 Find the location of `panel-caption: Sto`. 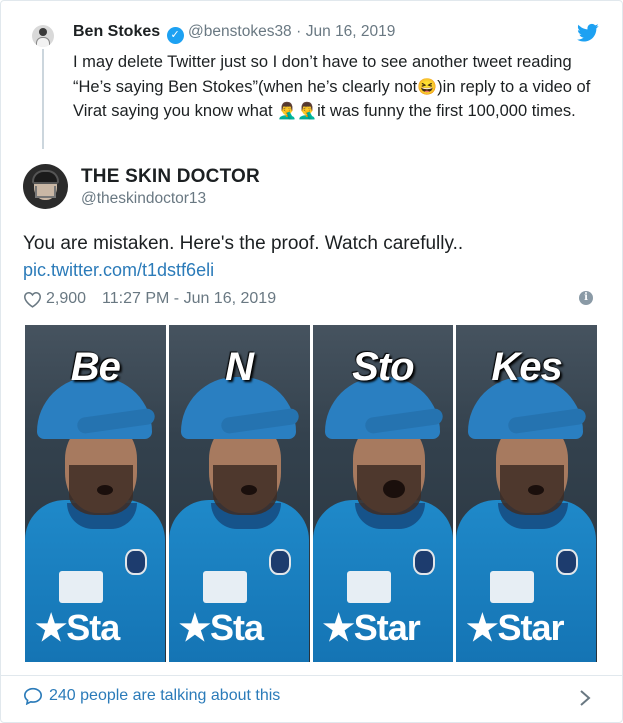

panel-caption: Sto is located at coordinates (383, 367).